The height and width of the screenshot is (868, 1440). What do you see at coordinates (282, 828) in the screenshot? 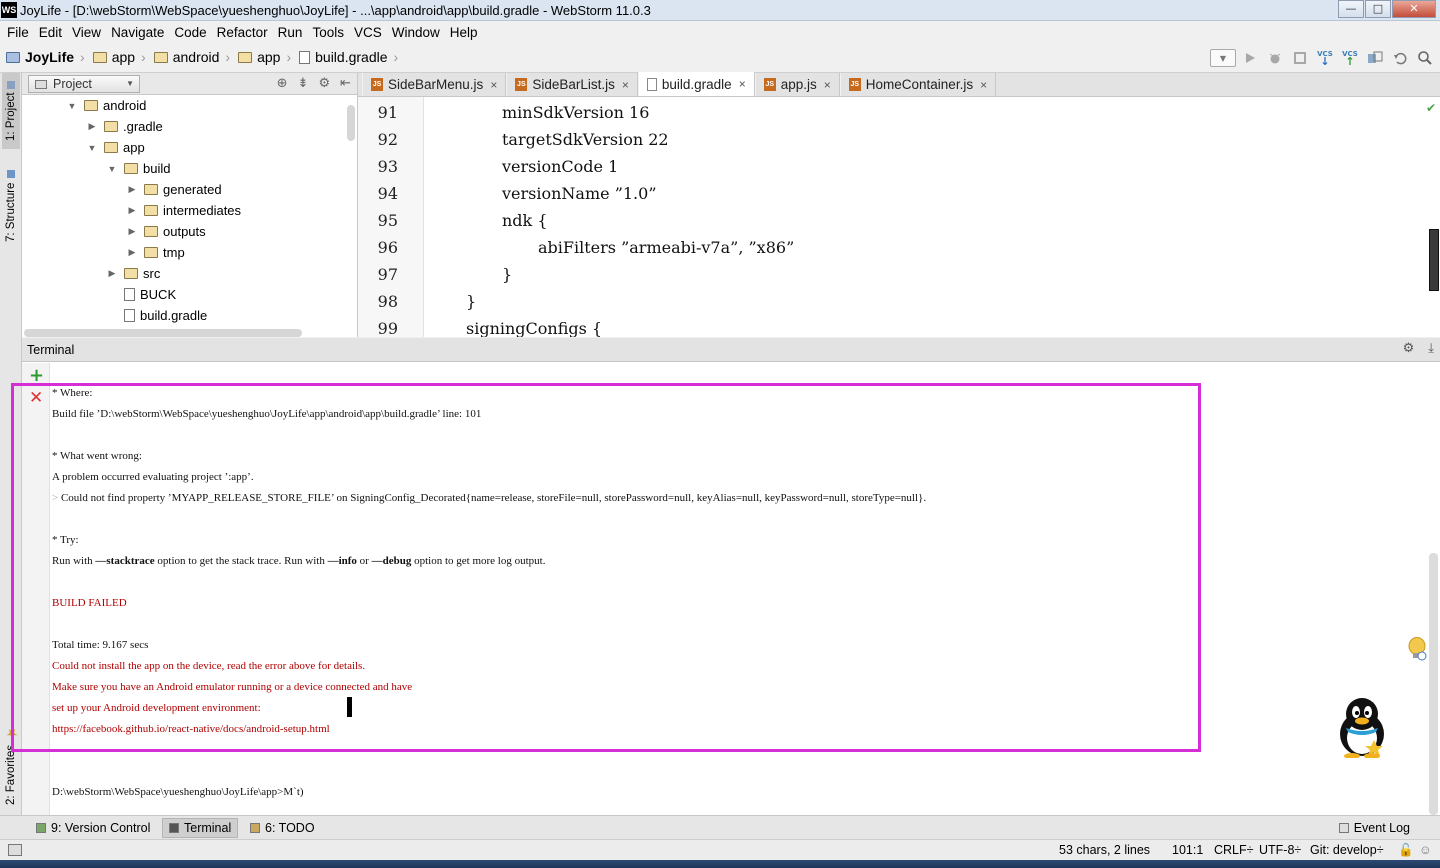
I see `todo-tab: 6: TODO` at bounding box center [282, 828].